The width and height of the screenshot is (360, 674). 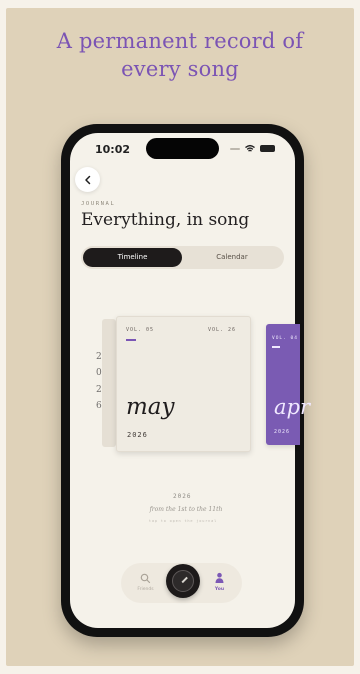 I want to click on dynamic-island, so click(x=182, y=148).